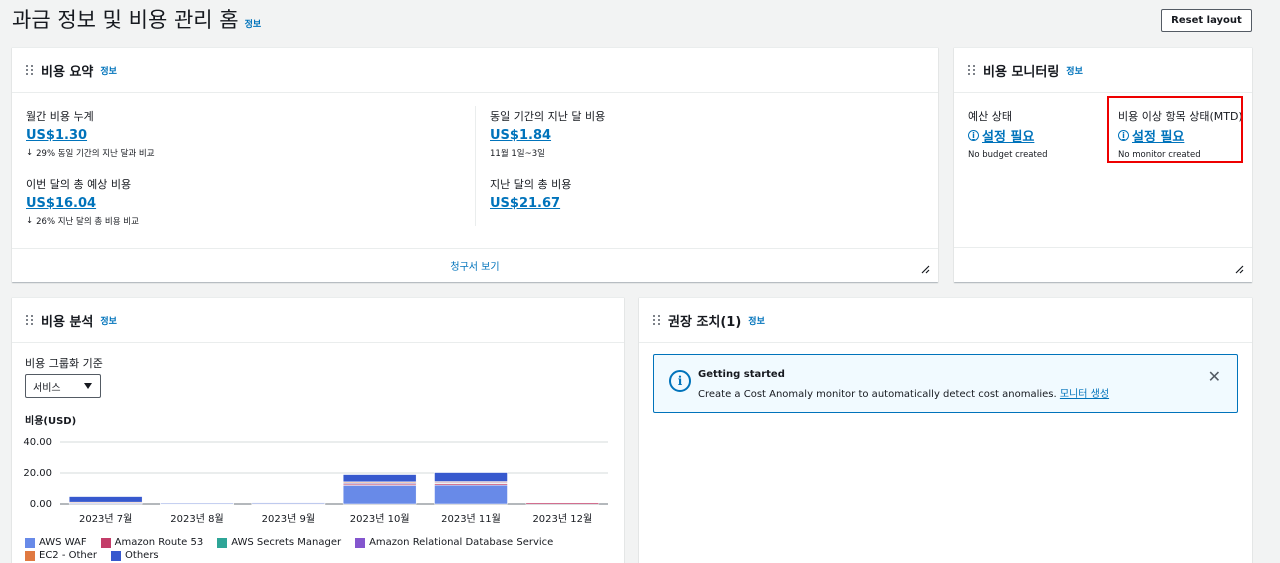 The image size is (1280, 563). Describe the element at coordinates (37, 473) in the screenshot. I see `y-tick-label: 20.00` at that location.